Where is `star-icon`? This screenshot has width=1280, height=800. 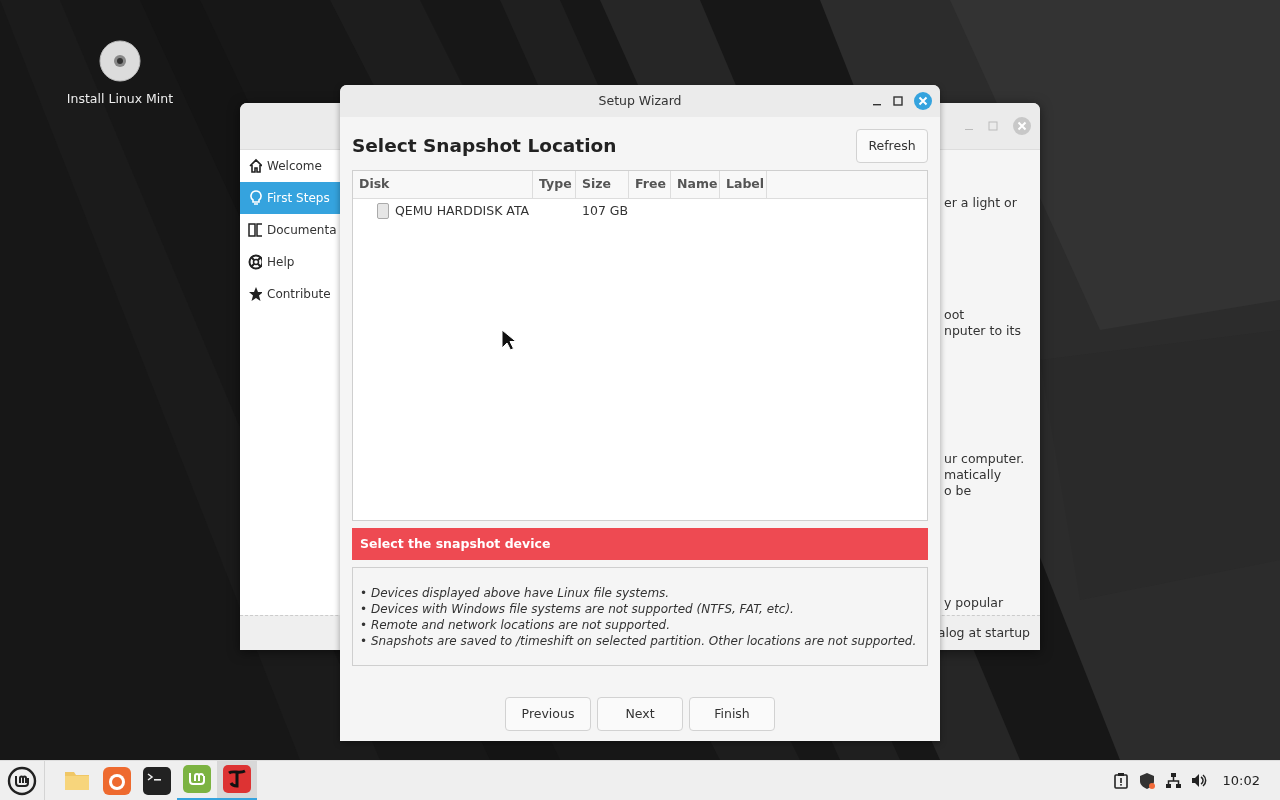 star-icon is located at coordinates (255, 294).